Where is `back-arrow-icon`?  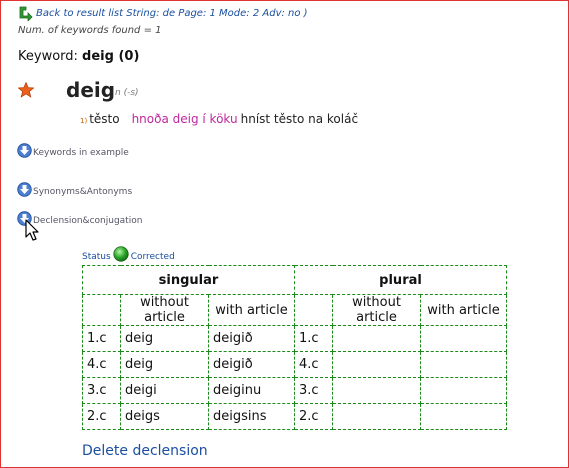
back-arrow-icon is located at coordinates (25, 13).